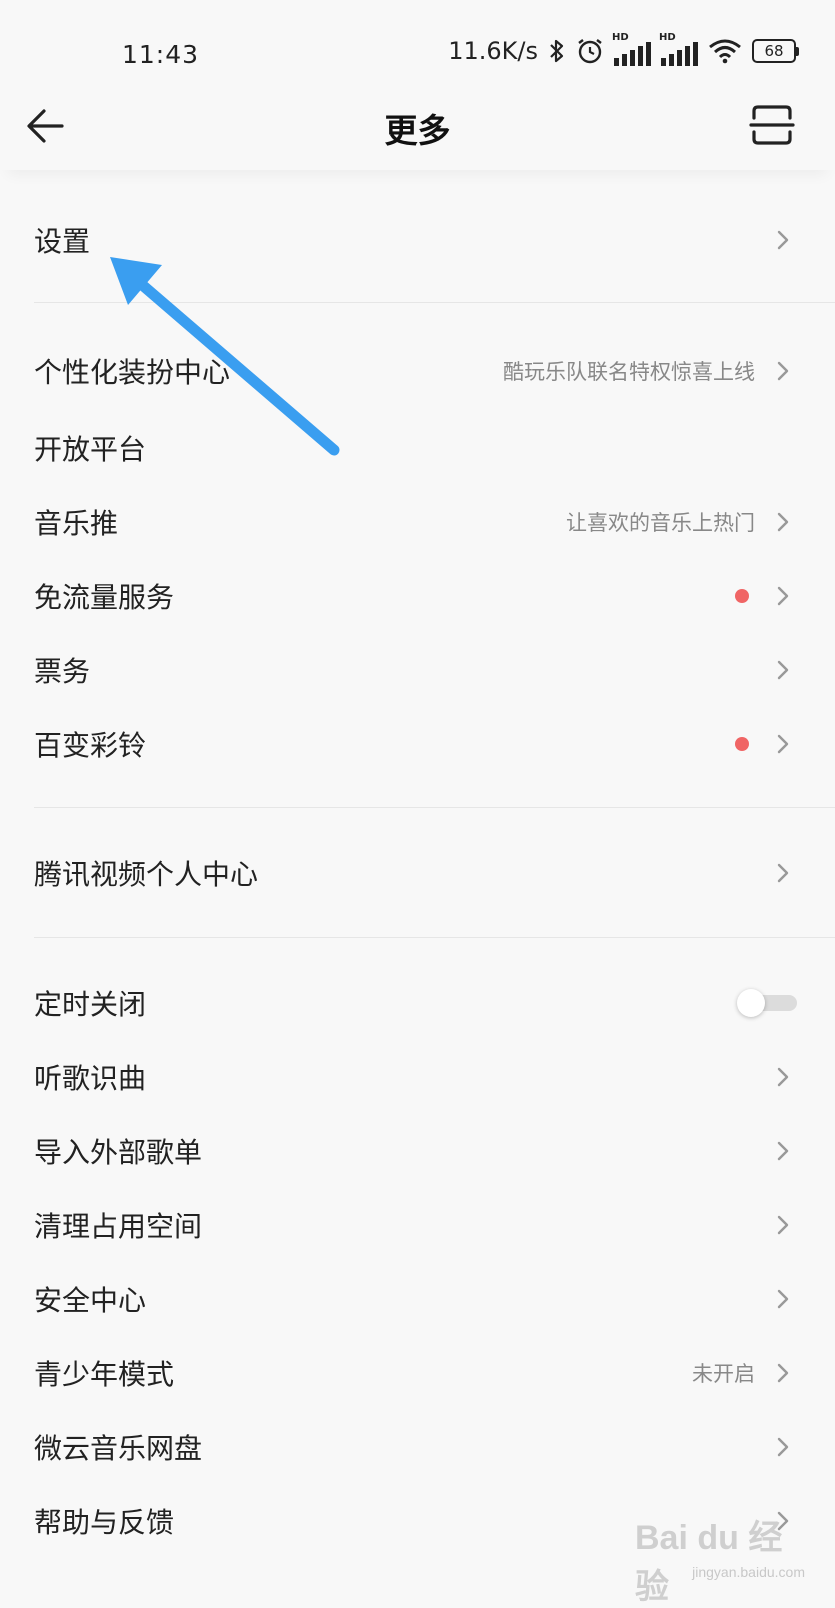 This screenshot has width=835, height=1608. I want to click on watermark: Bai du 经验 jingyan.baidu.com, so click(720, 1558).